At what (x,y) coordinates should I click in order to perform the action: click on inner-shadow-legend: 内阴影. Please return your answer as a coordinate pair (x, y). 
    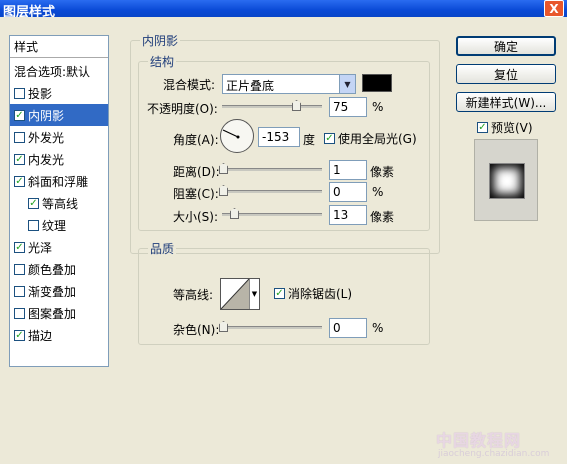
    Looking at the image, I should click on (160, 40).